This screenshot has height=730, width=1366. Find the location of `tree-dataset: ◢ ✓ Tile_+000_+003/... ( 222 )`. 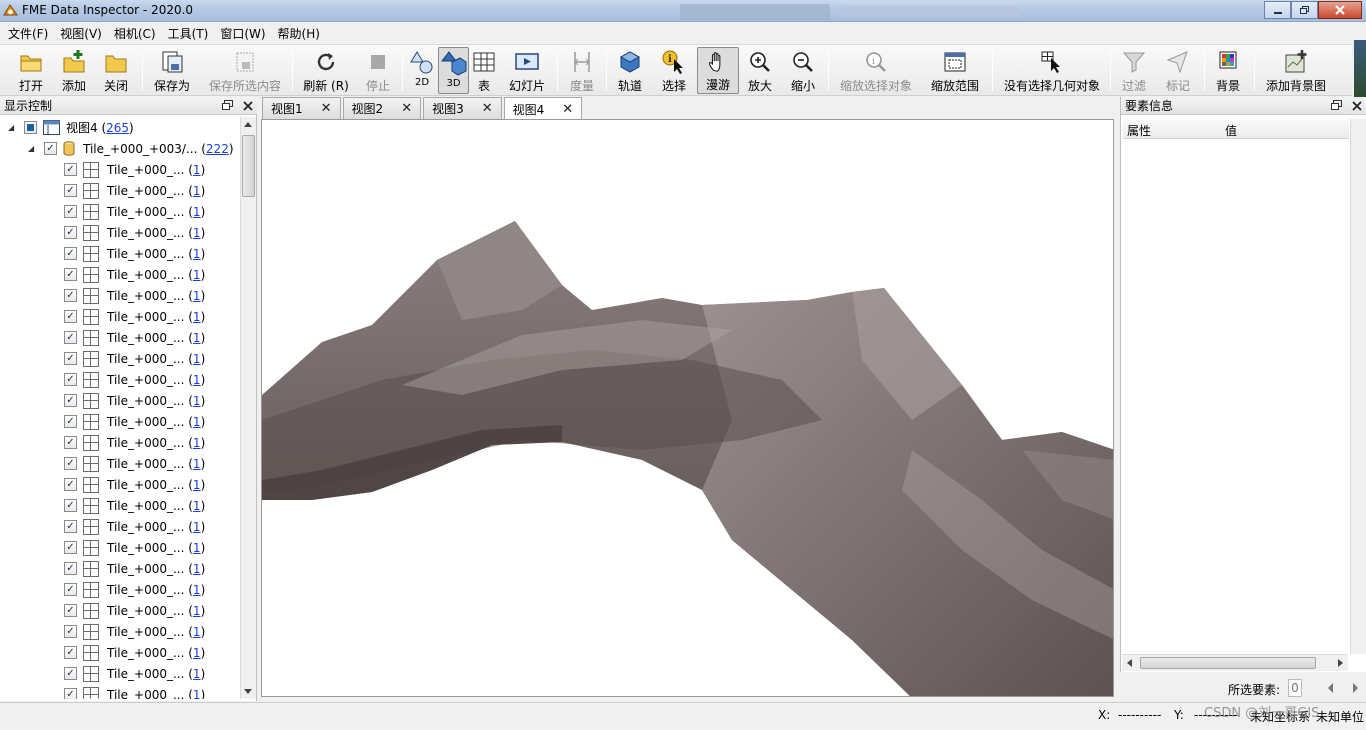

tree-dataset: ◢ ✓ Tile_+000_+003/... ( 222 ) is located at coordinates (131, 148).